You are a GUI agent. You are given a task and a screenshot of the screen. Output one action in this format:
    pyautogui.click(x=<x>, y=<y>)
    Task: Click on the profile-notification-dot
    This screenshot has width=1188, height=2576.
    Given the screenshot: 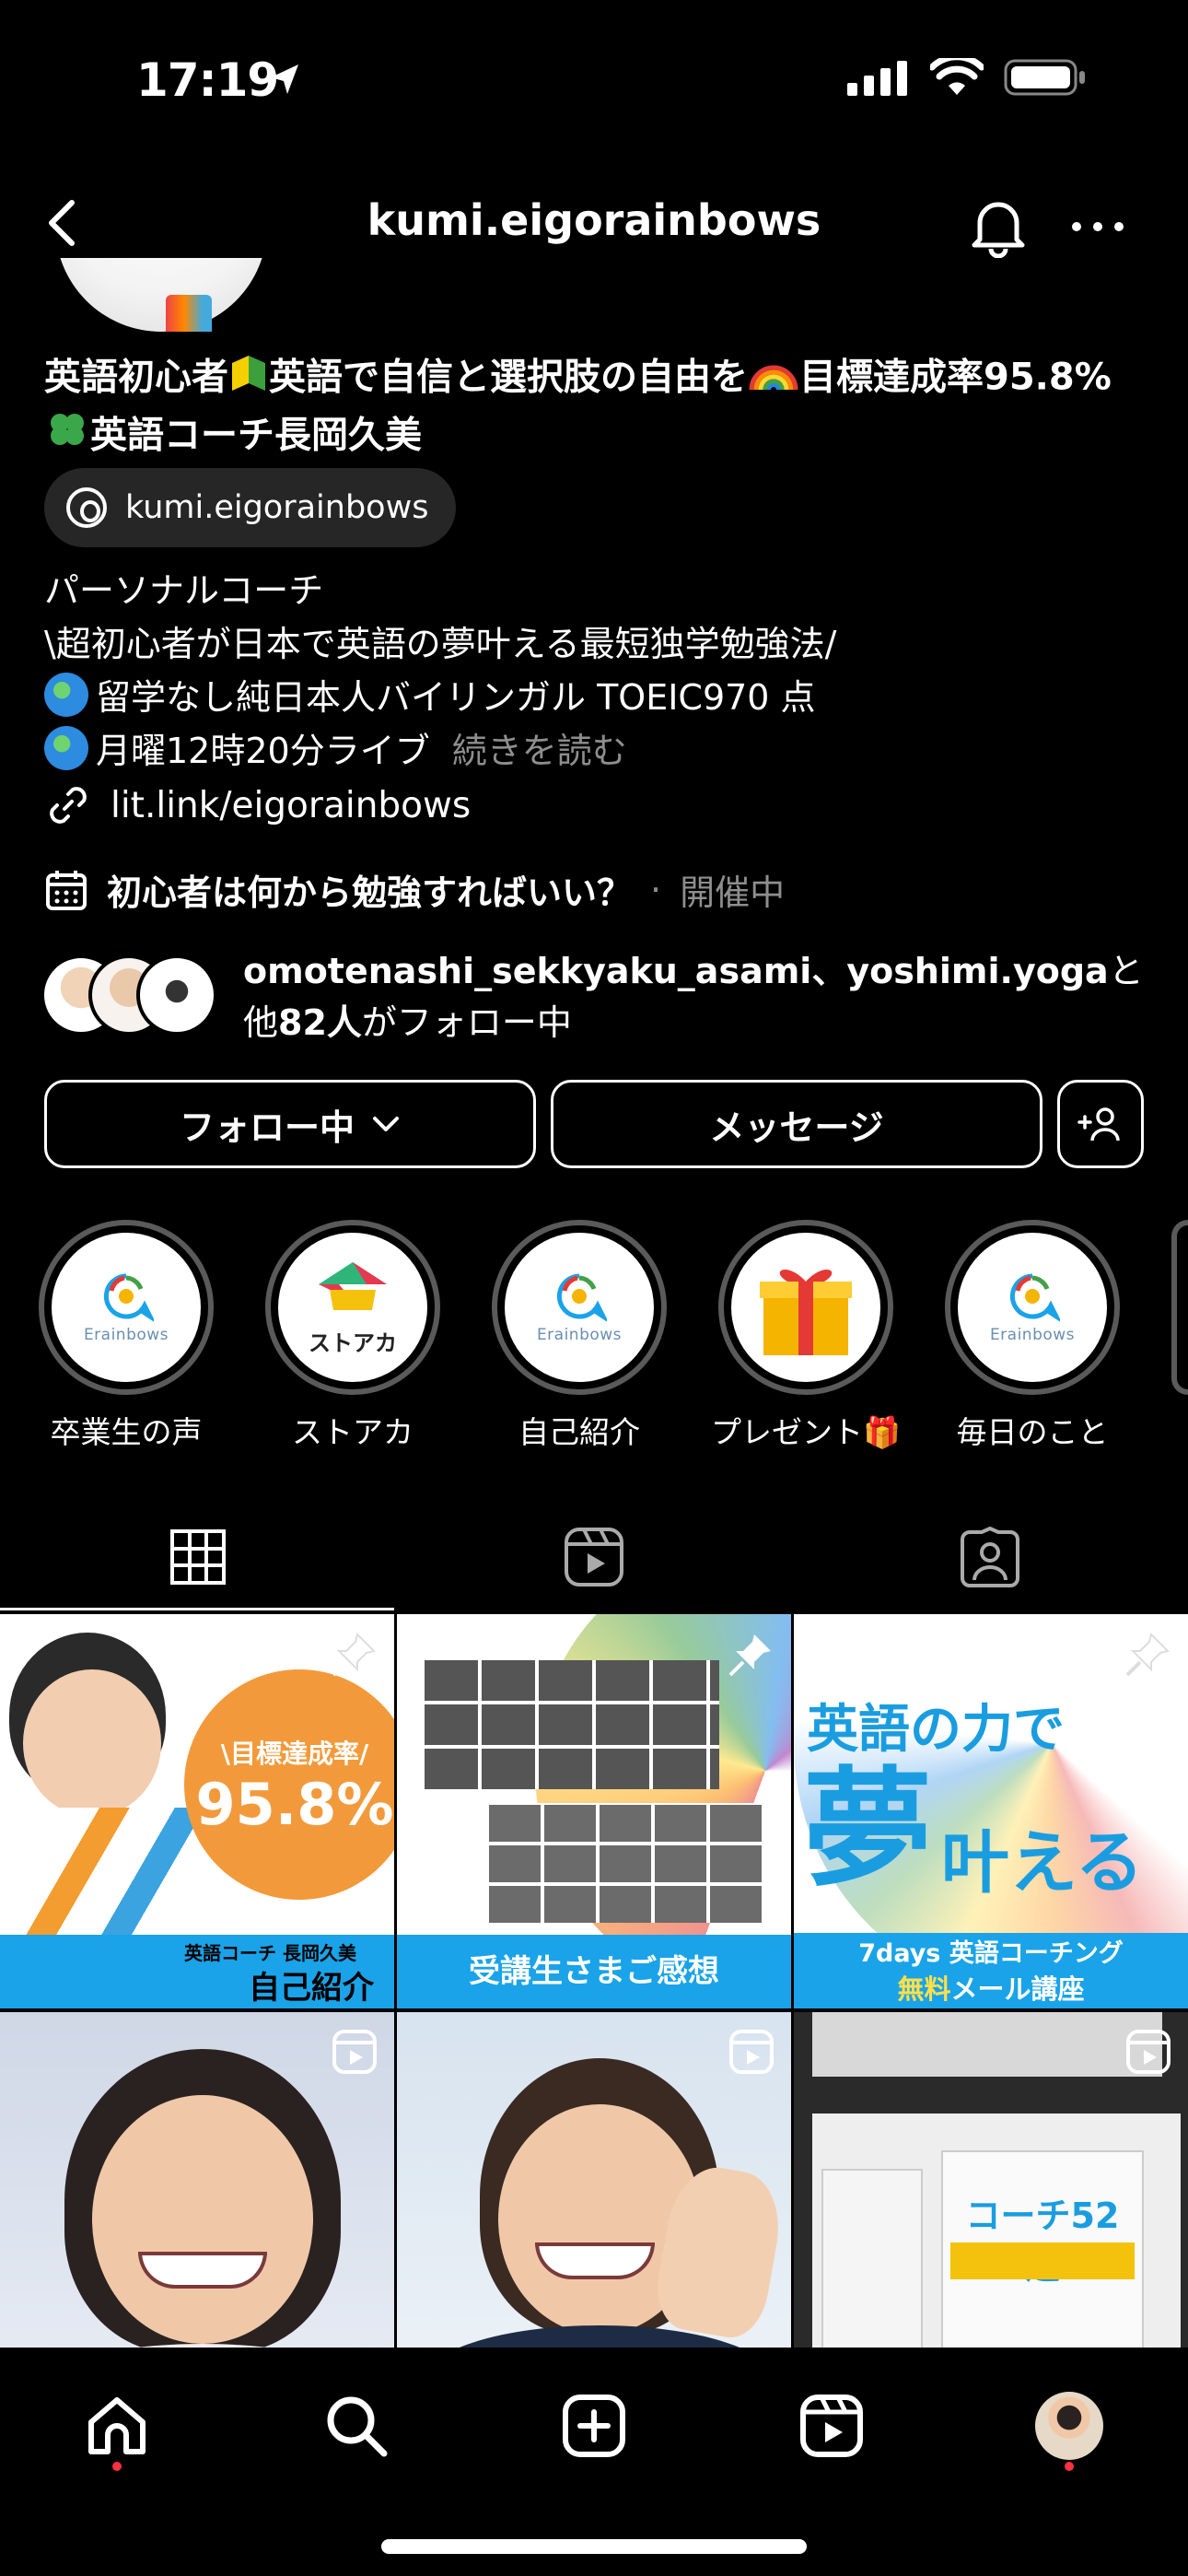 What is the action you would take?
    pyautogui.click(x=1069, y=2466)
    